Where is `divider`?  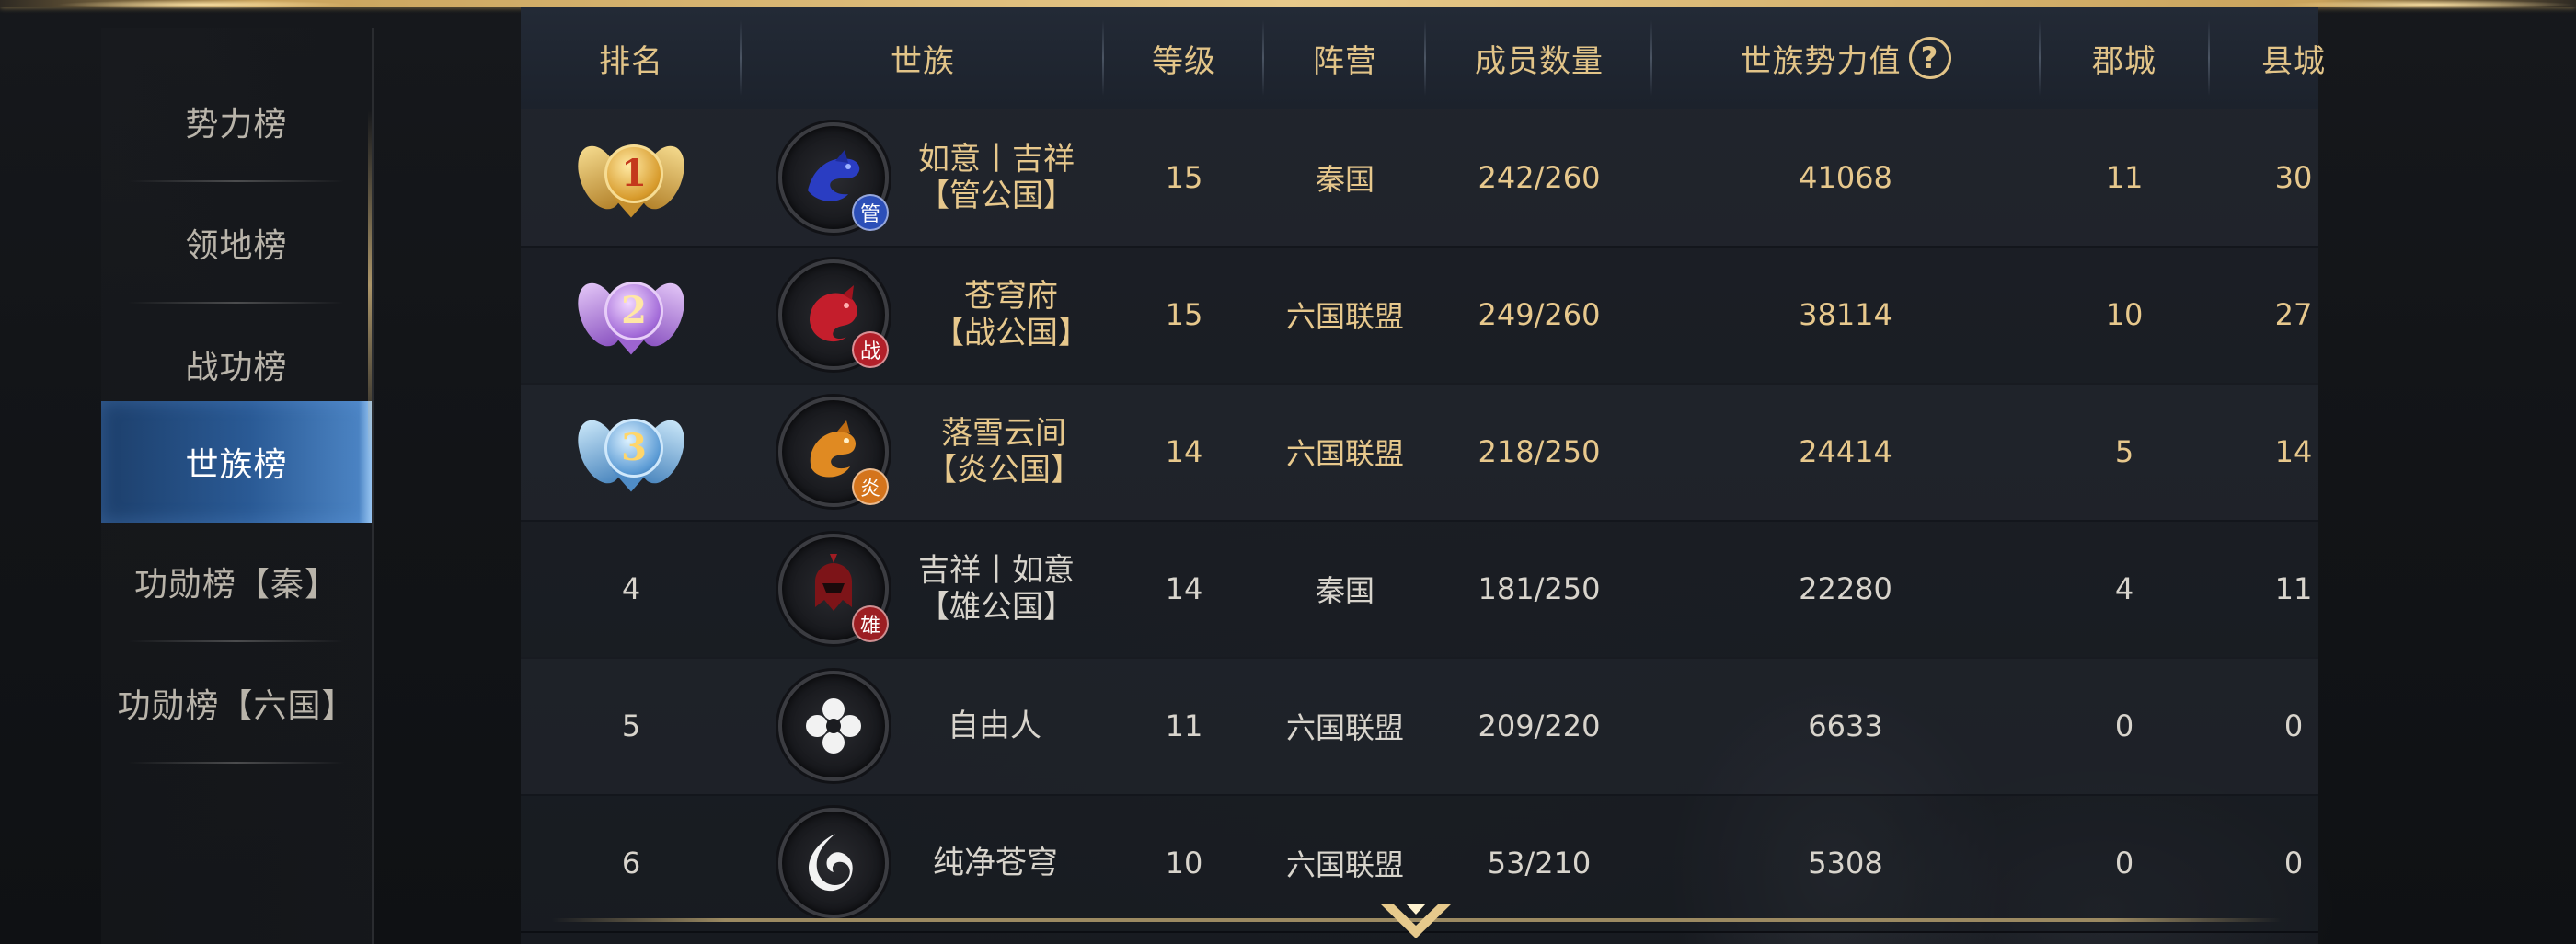
divider is located at coordinates (236, 763).